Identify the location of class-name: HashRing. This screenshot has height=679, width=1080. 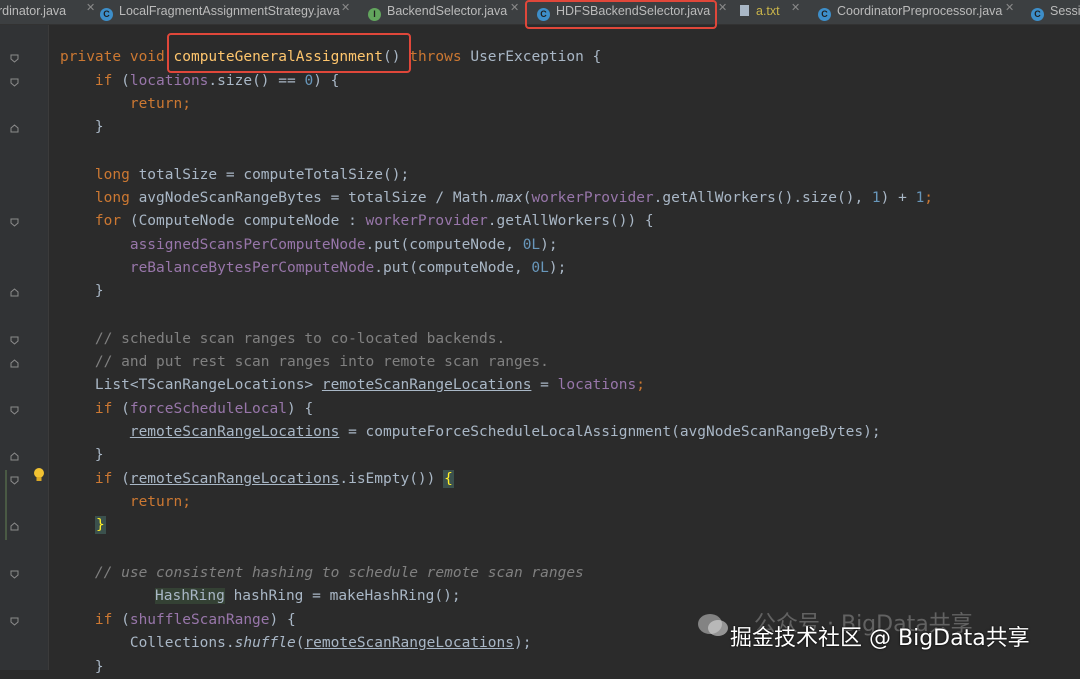
(190, 596).